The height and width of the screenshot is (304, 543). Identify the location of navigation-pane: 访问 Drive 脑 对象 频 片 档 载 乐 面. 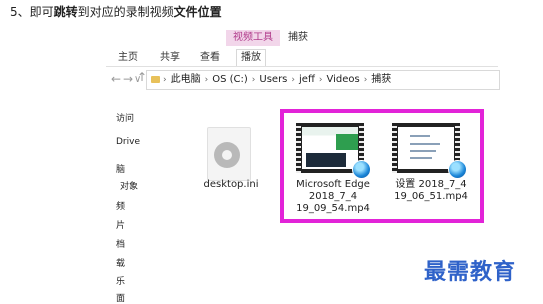
(126, 199).